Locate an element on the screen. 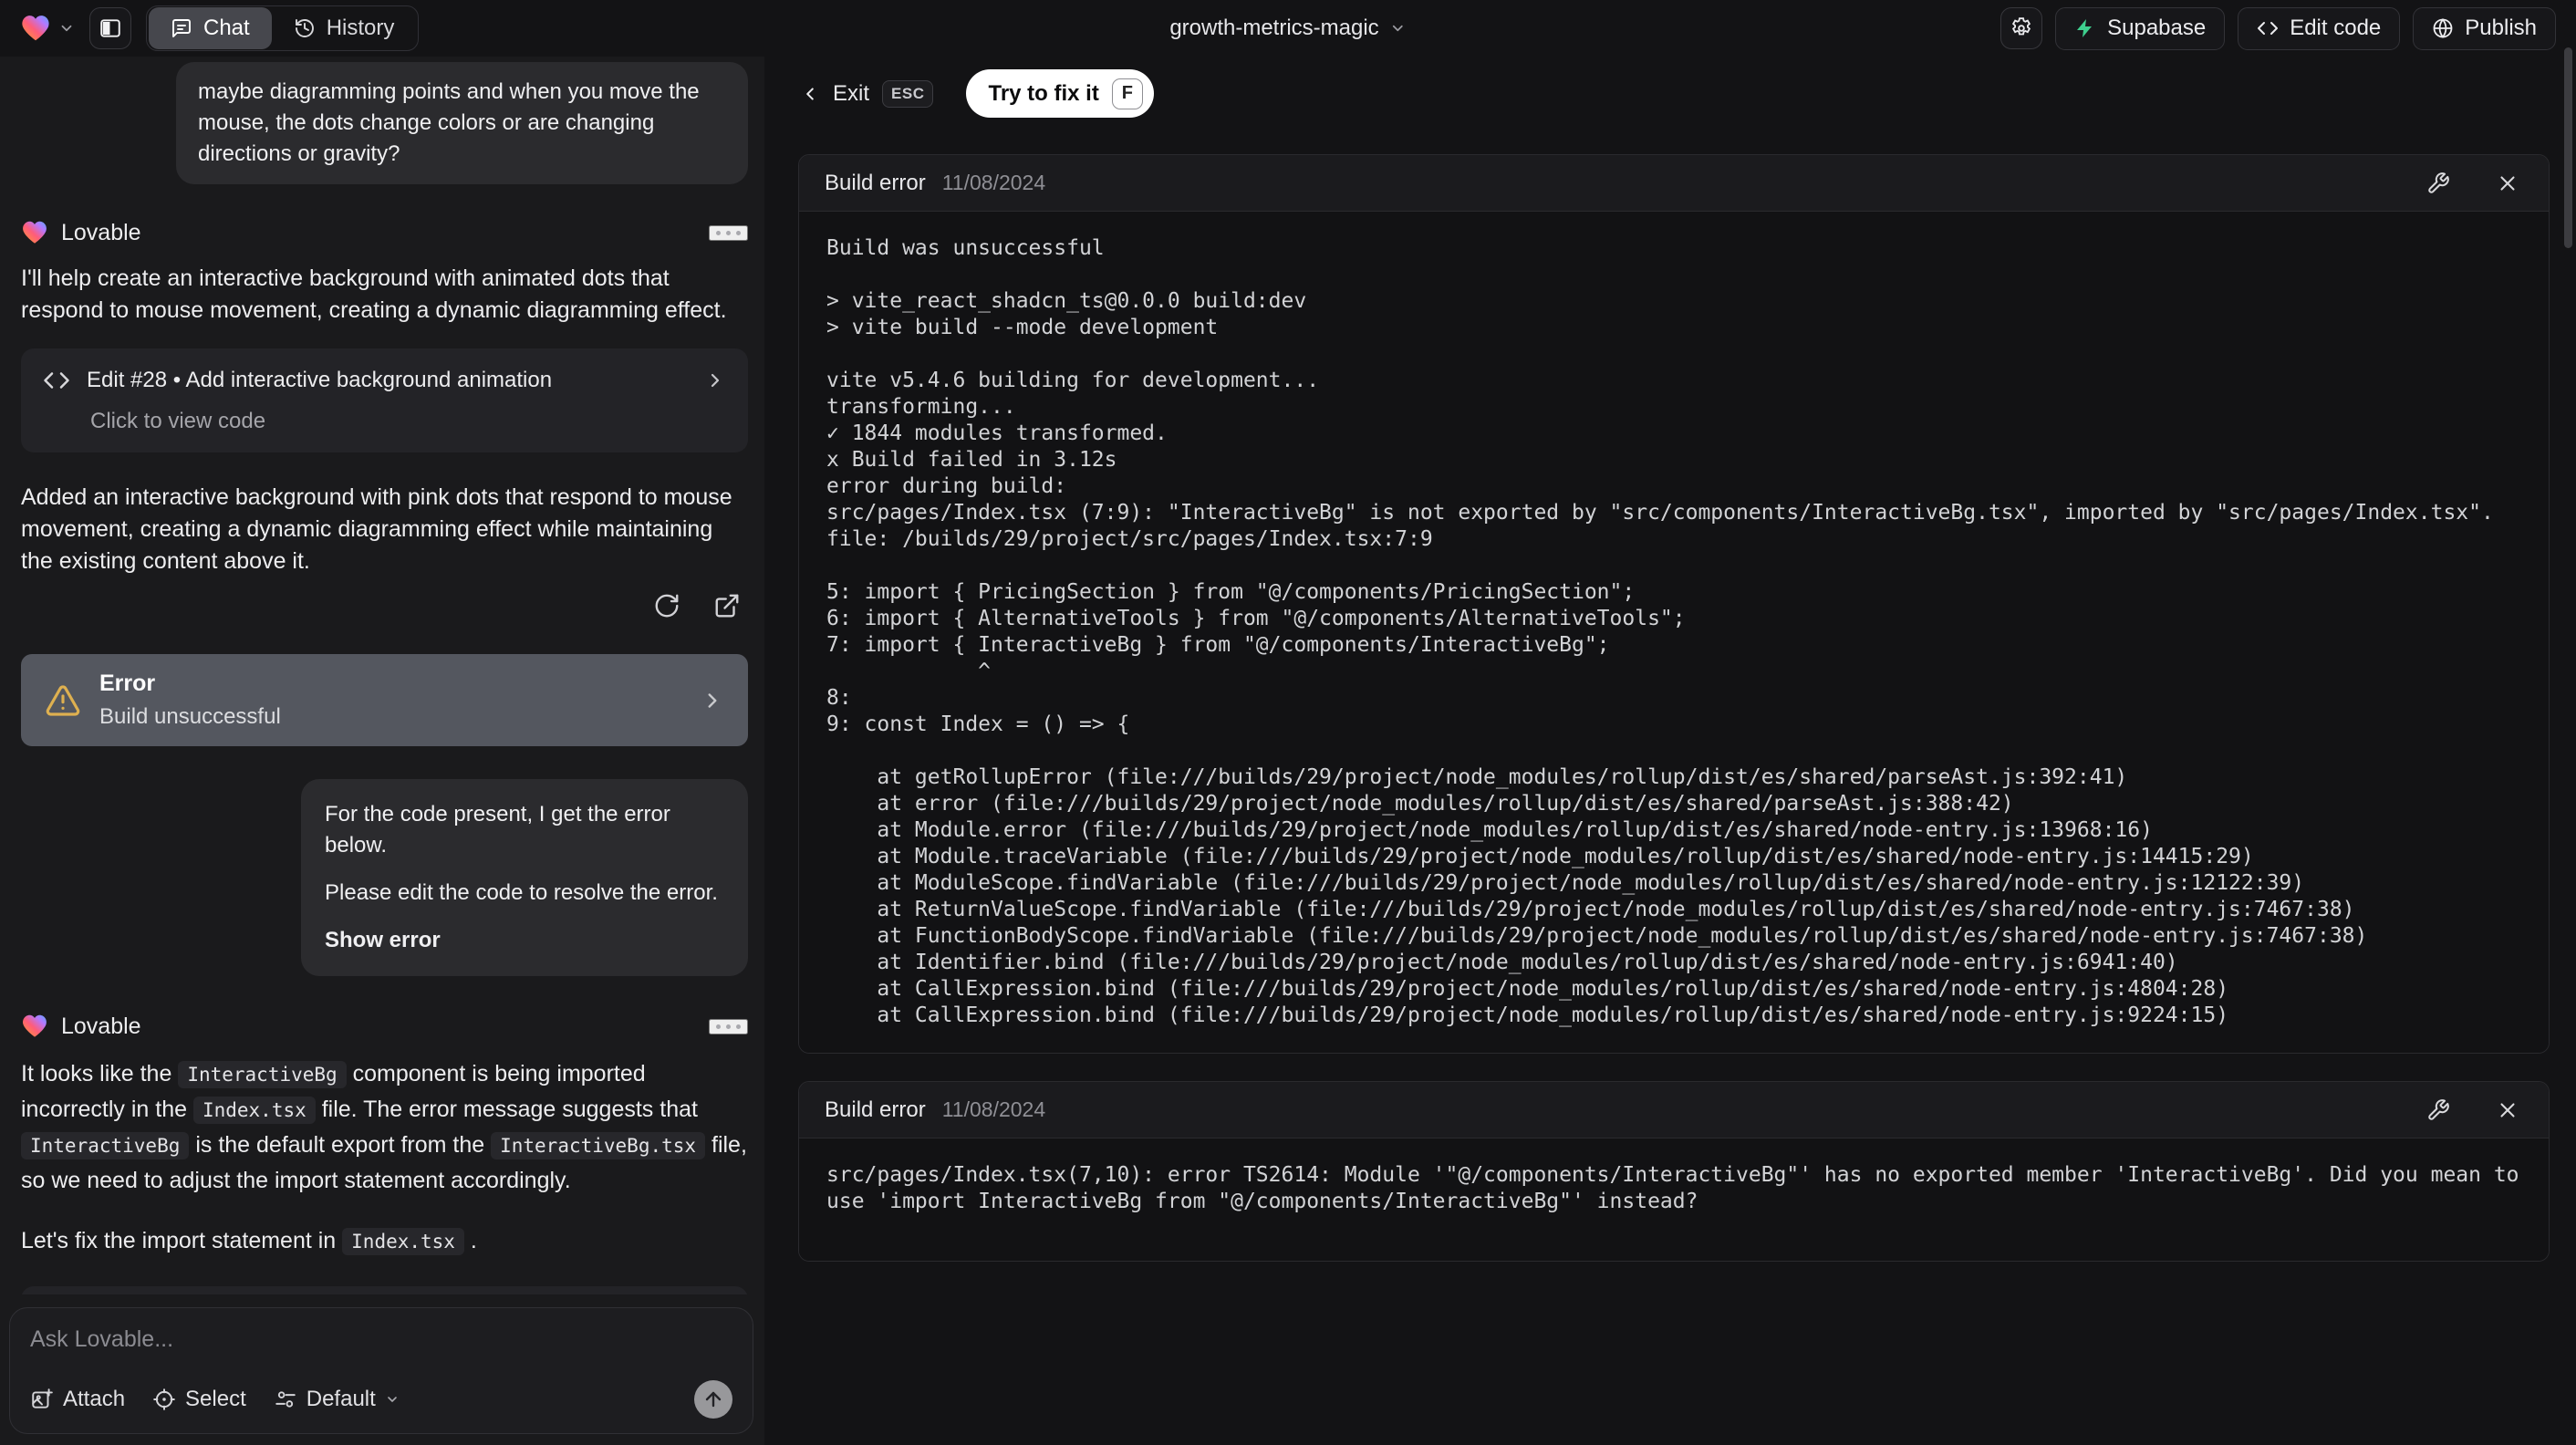 Image resolution: width=2576 pixels, height=1445 pixels. project-title-menu: growth-metrics-magic is located at coordinates (1287, 28).